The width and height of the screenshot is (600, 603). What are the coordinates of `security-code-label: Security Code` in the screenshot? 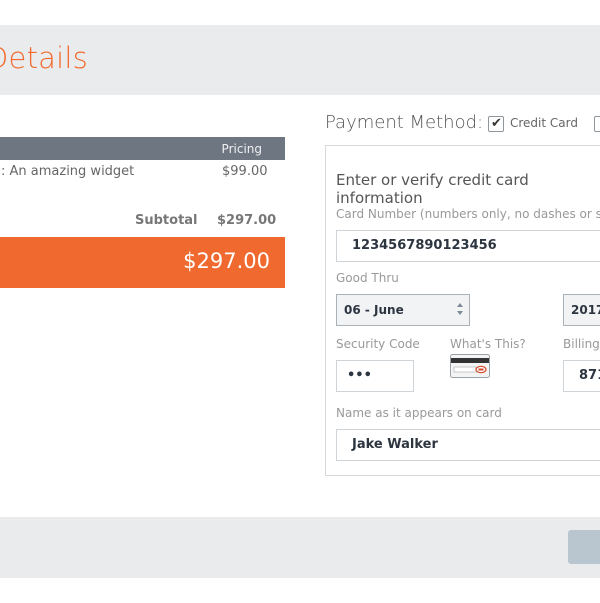 It's located at (378, 344).